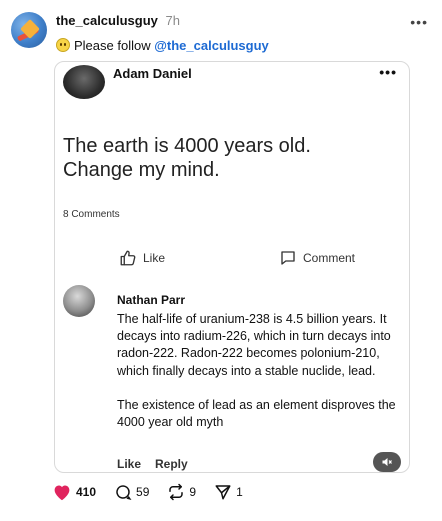 This screenshot has height=521, width=442. What do you see at coordinates (91, 214) in the screenshot?
I see `embedded-comments-count: 8 Comments` at bounding box center [91, 214].